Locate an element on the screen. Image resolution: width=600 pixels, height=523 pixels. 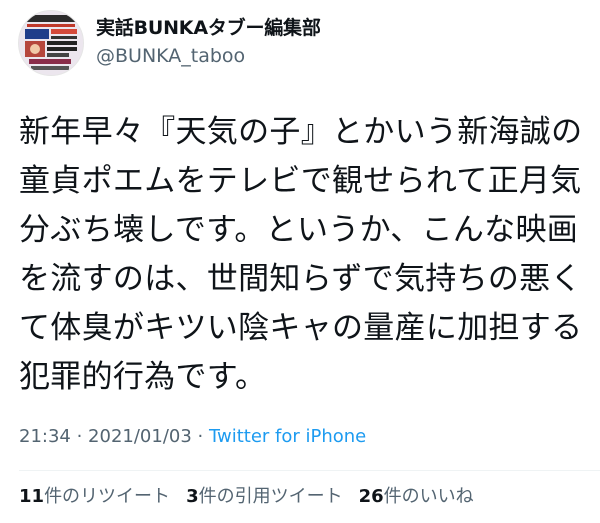
retweets-label: 件のリツイート is located at coordinates (107, 496).